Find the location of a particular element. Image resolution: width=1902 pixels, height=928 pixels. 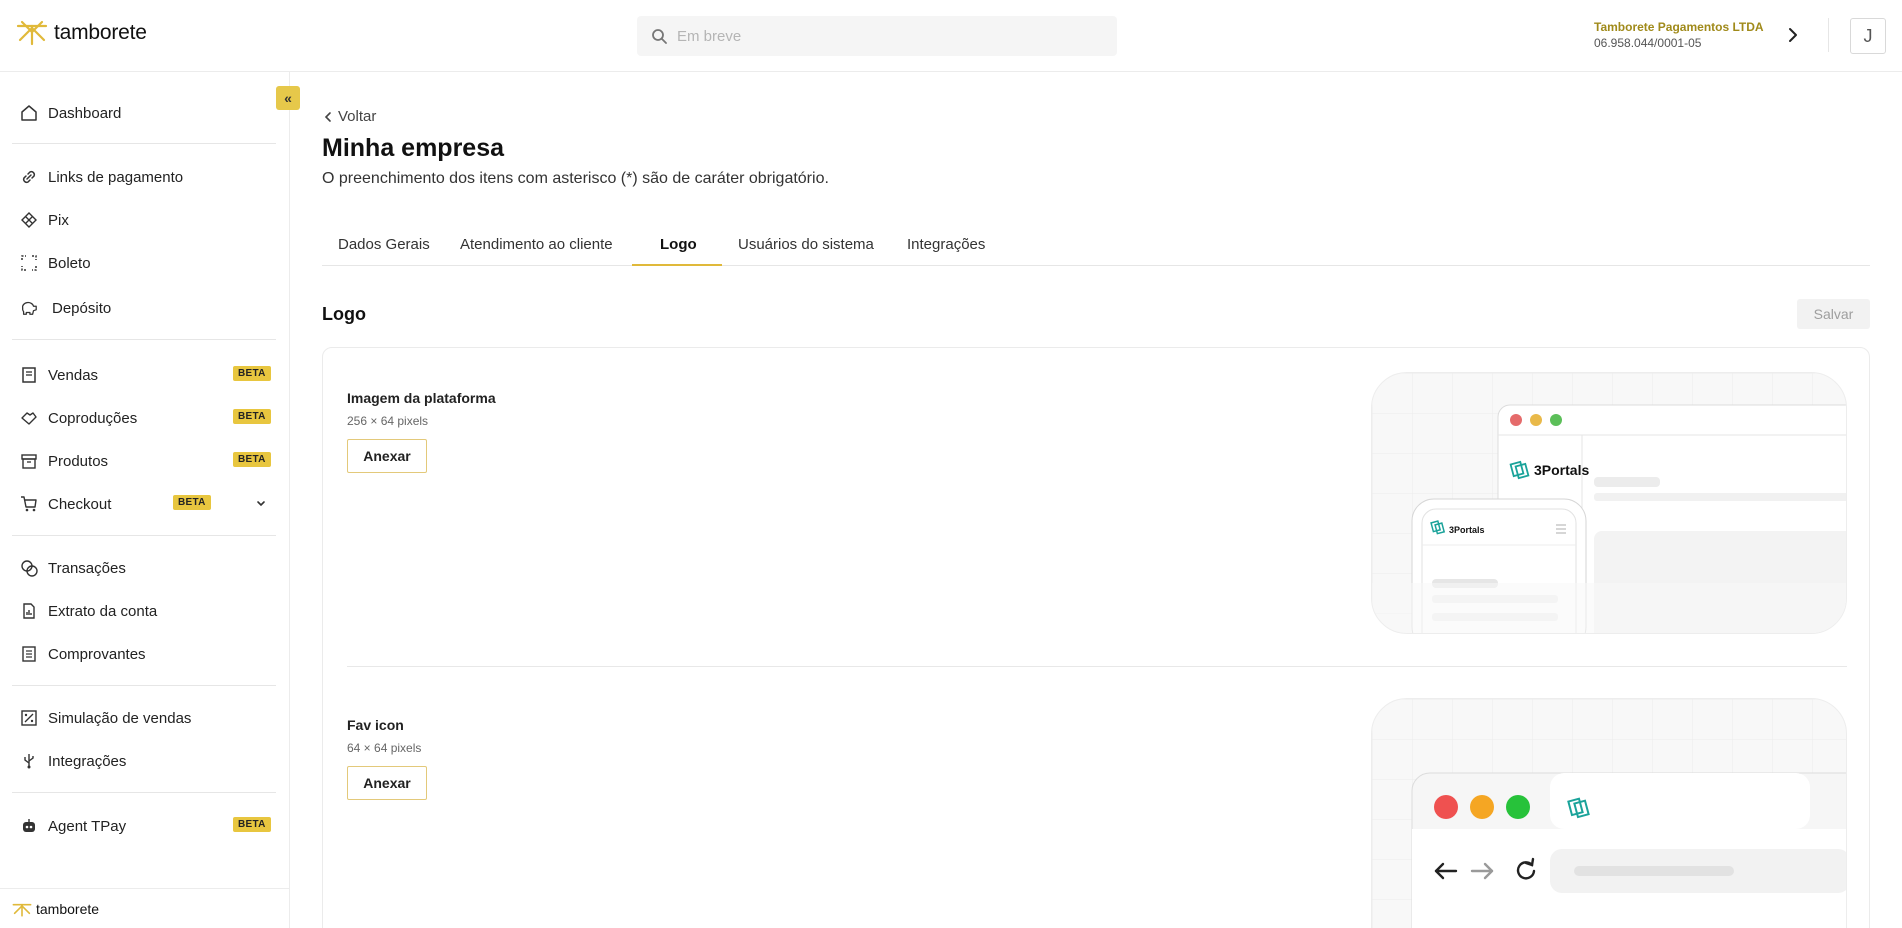

tab-logo: Logo is located at coordinates (678, 244).